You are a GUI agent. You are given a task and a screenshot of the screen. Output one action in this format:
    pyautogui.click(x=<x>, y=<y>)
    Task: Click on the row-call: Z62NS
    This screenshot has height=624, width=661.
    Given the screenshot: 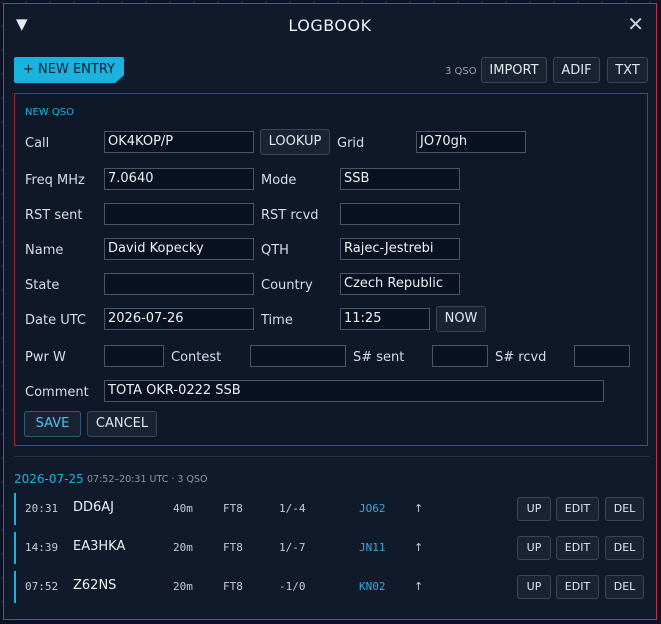 What is the action you would take?
    pyautogui.click(x=95, y=585)
    